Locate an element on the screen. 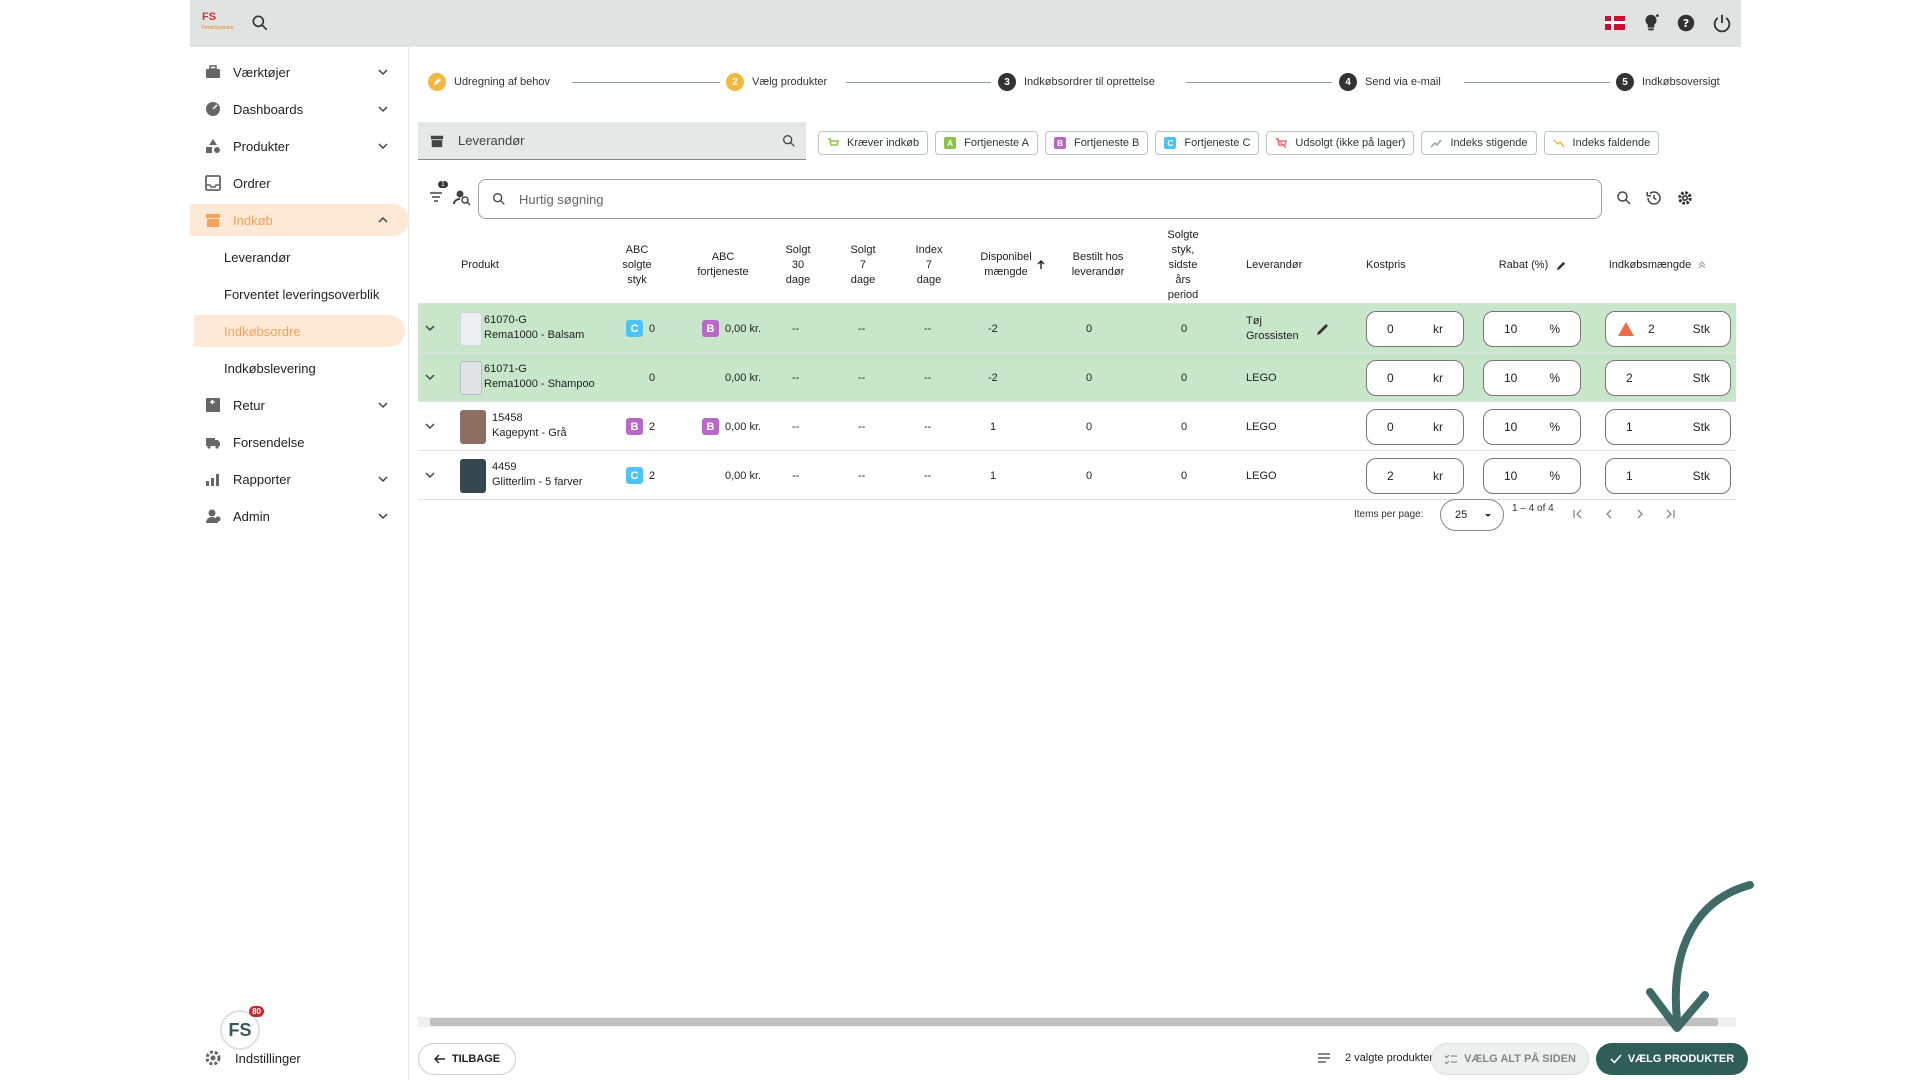 This screenshot has height=1080, width=1920. brand-logo: FS FenixSystems is located at coordinates (220, 23).